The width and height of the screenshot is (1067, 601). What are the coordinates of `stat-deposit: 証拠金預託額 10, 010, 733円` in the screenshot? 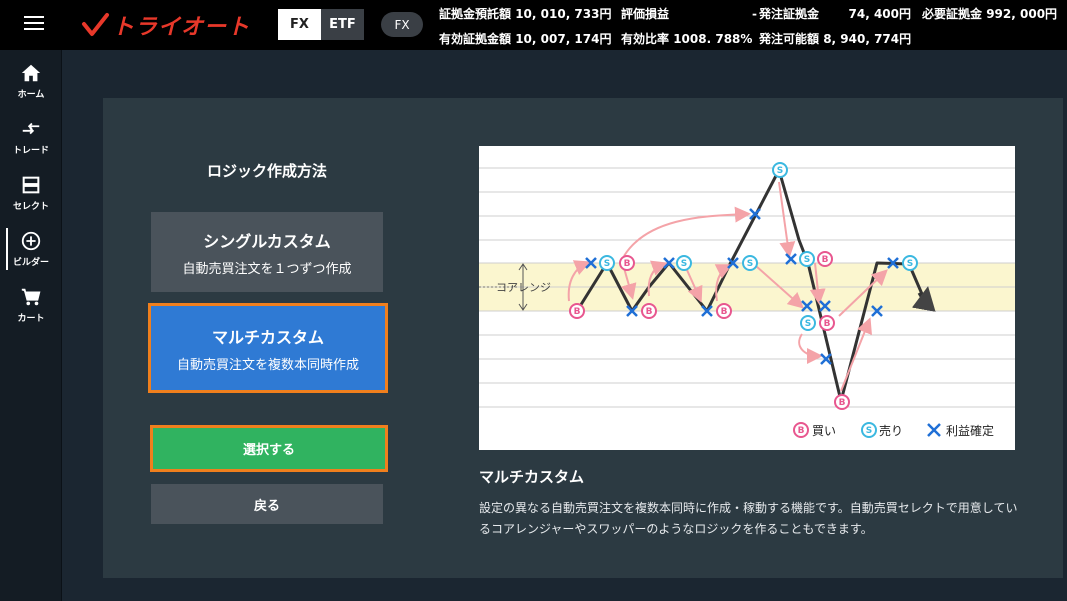 It's located at (525, 14).